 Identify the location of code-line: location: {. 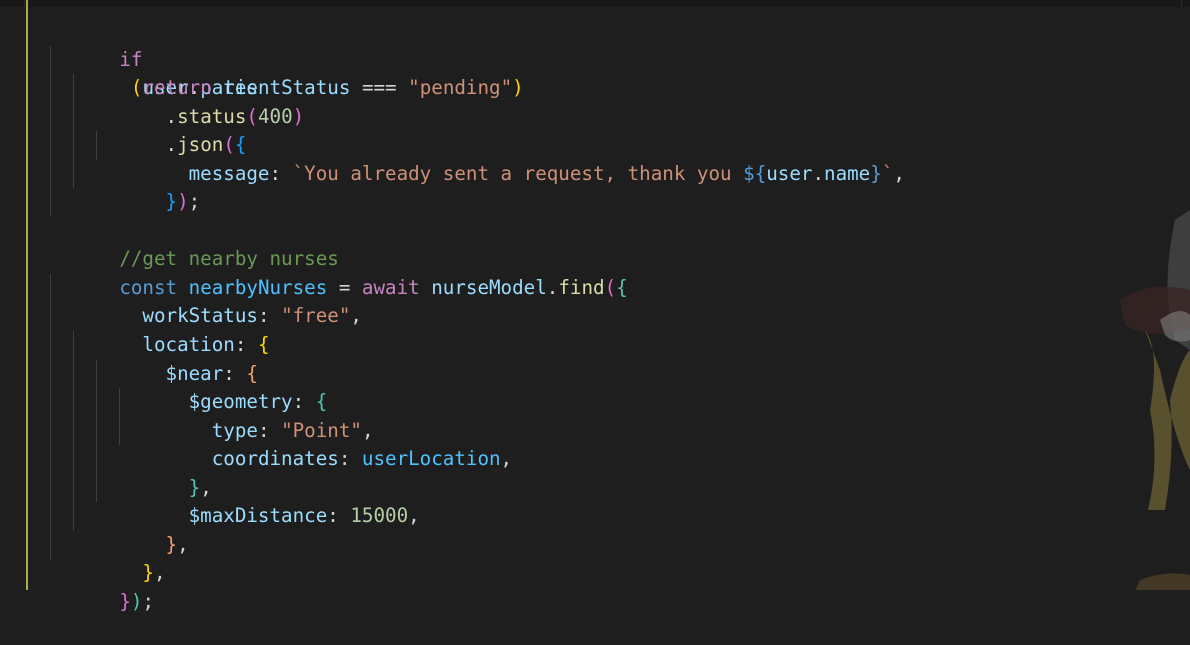
(477, 329).